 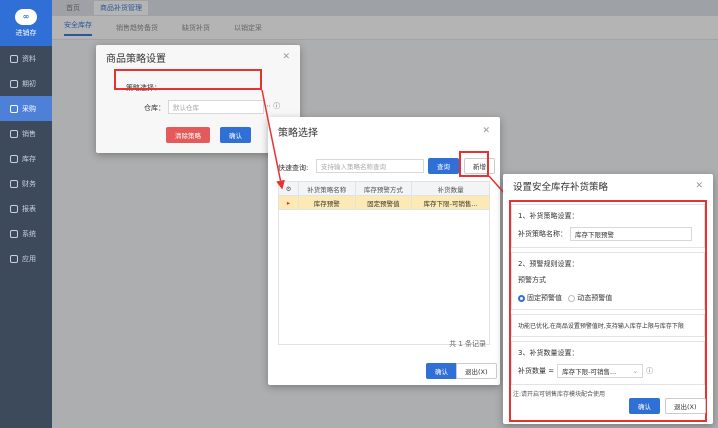 What do you see at coordinates (649, 371) in the screenshot?
I see `help-icon: ⓘ` at bounding box center [649, 371].